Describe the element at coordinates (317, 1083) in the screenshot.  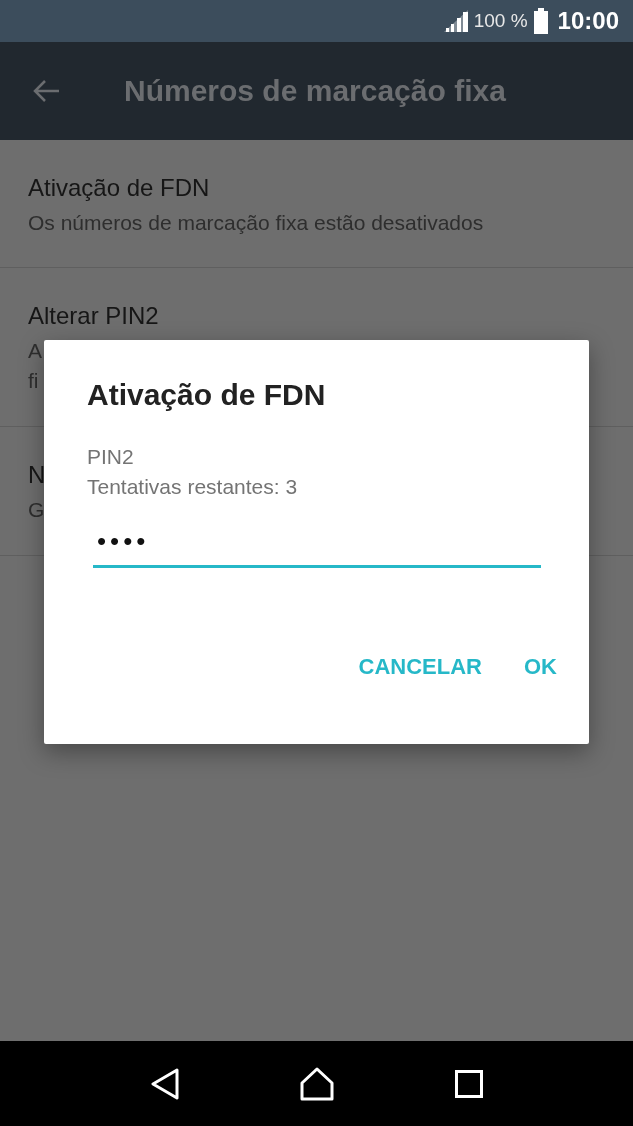
I see `home-icon` at that location.